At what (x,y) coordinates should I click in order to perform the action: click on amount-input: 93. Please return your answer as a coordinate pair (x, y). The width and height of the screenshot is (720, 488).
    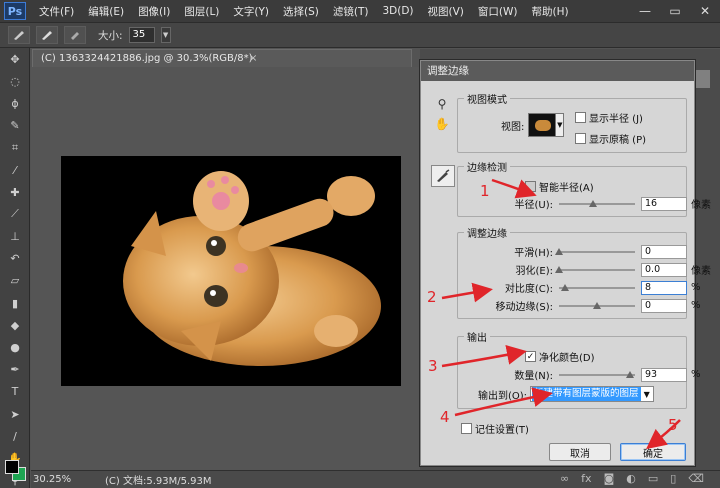
    Looking at the image, I should click on (664, 374).